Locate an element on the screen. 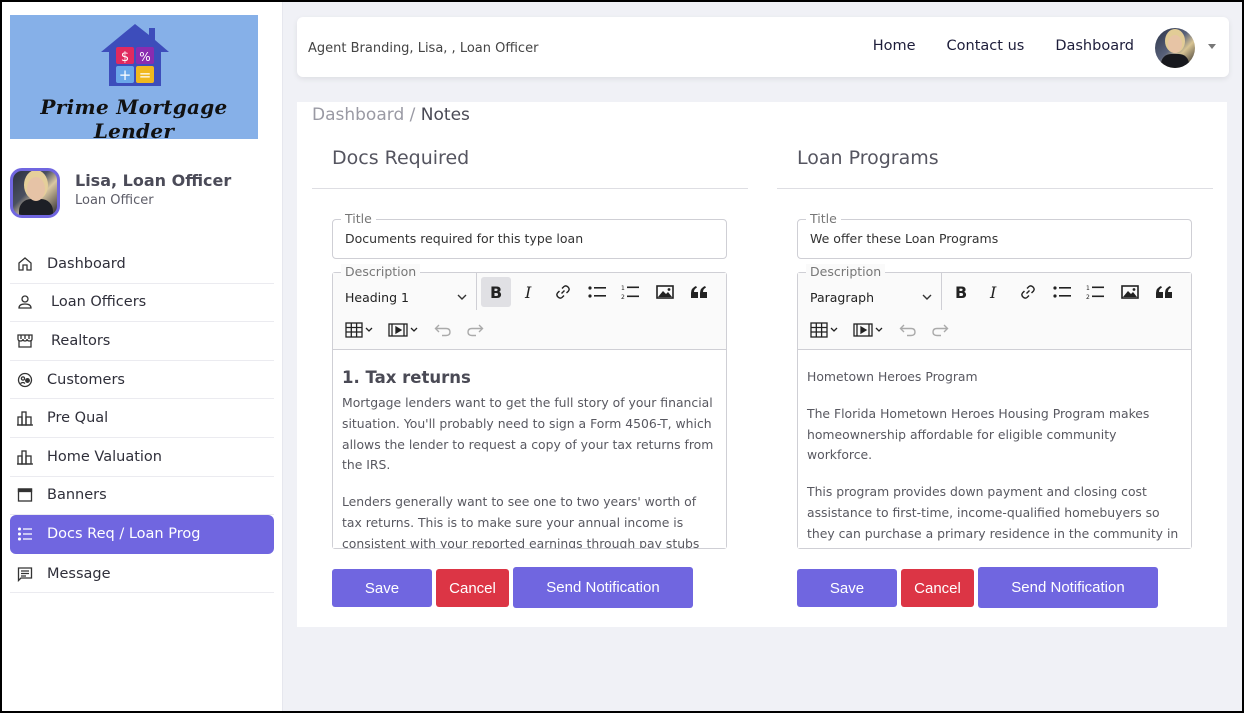 This screenshot has width=1244, height=713. redo-icon is located at coordinates (475, 330).